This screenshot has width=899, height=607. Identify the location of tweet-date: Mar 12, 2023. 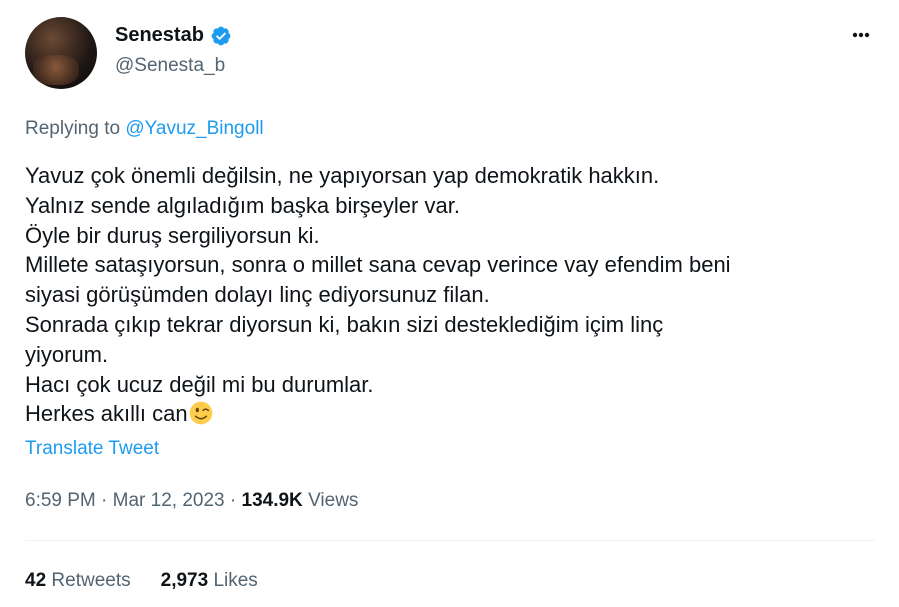
(169, 500).